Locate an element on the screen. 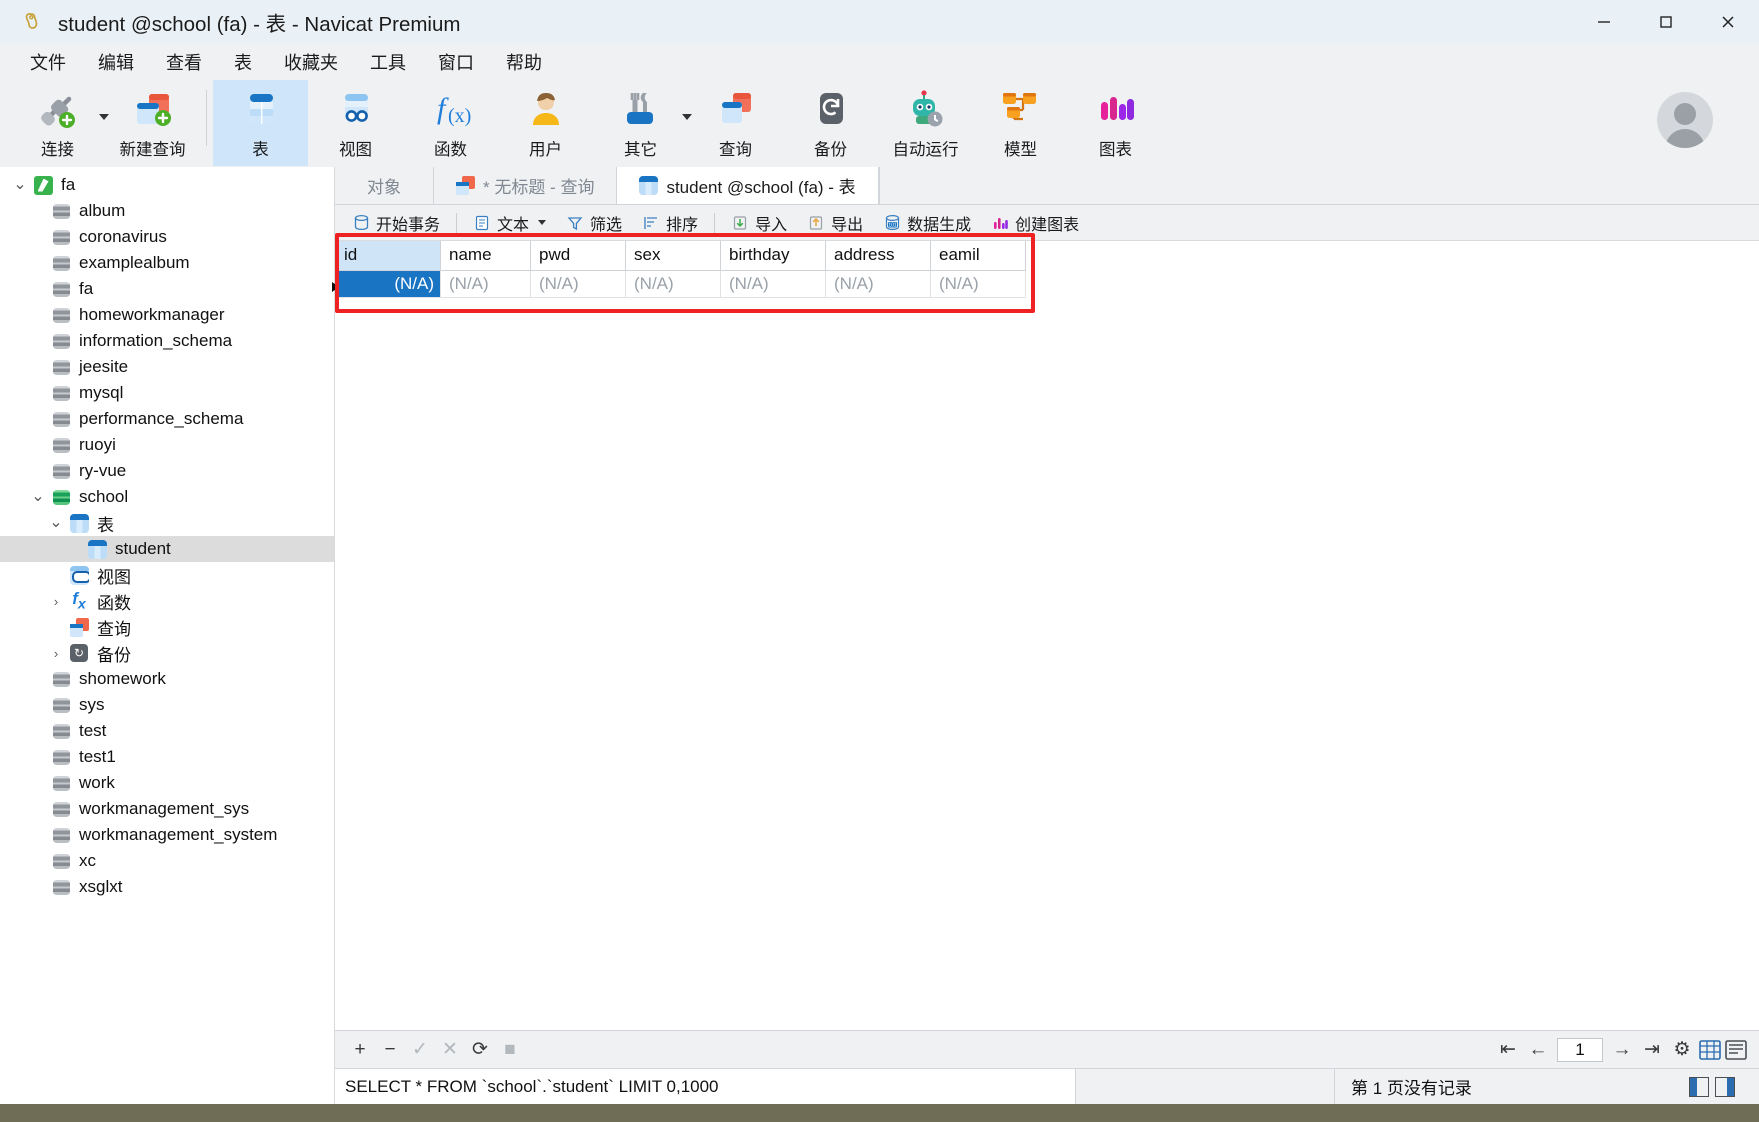  menu-window: 窗口 is located at coordinates (456, 62).